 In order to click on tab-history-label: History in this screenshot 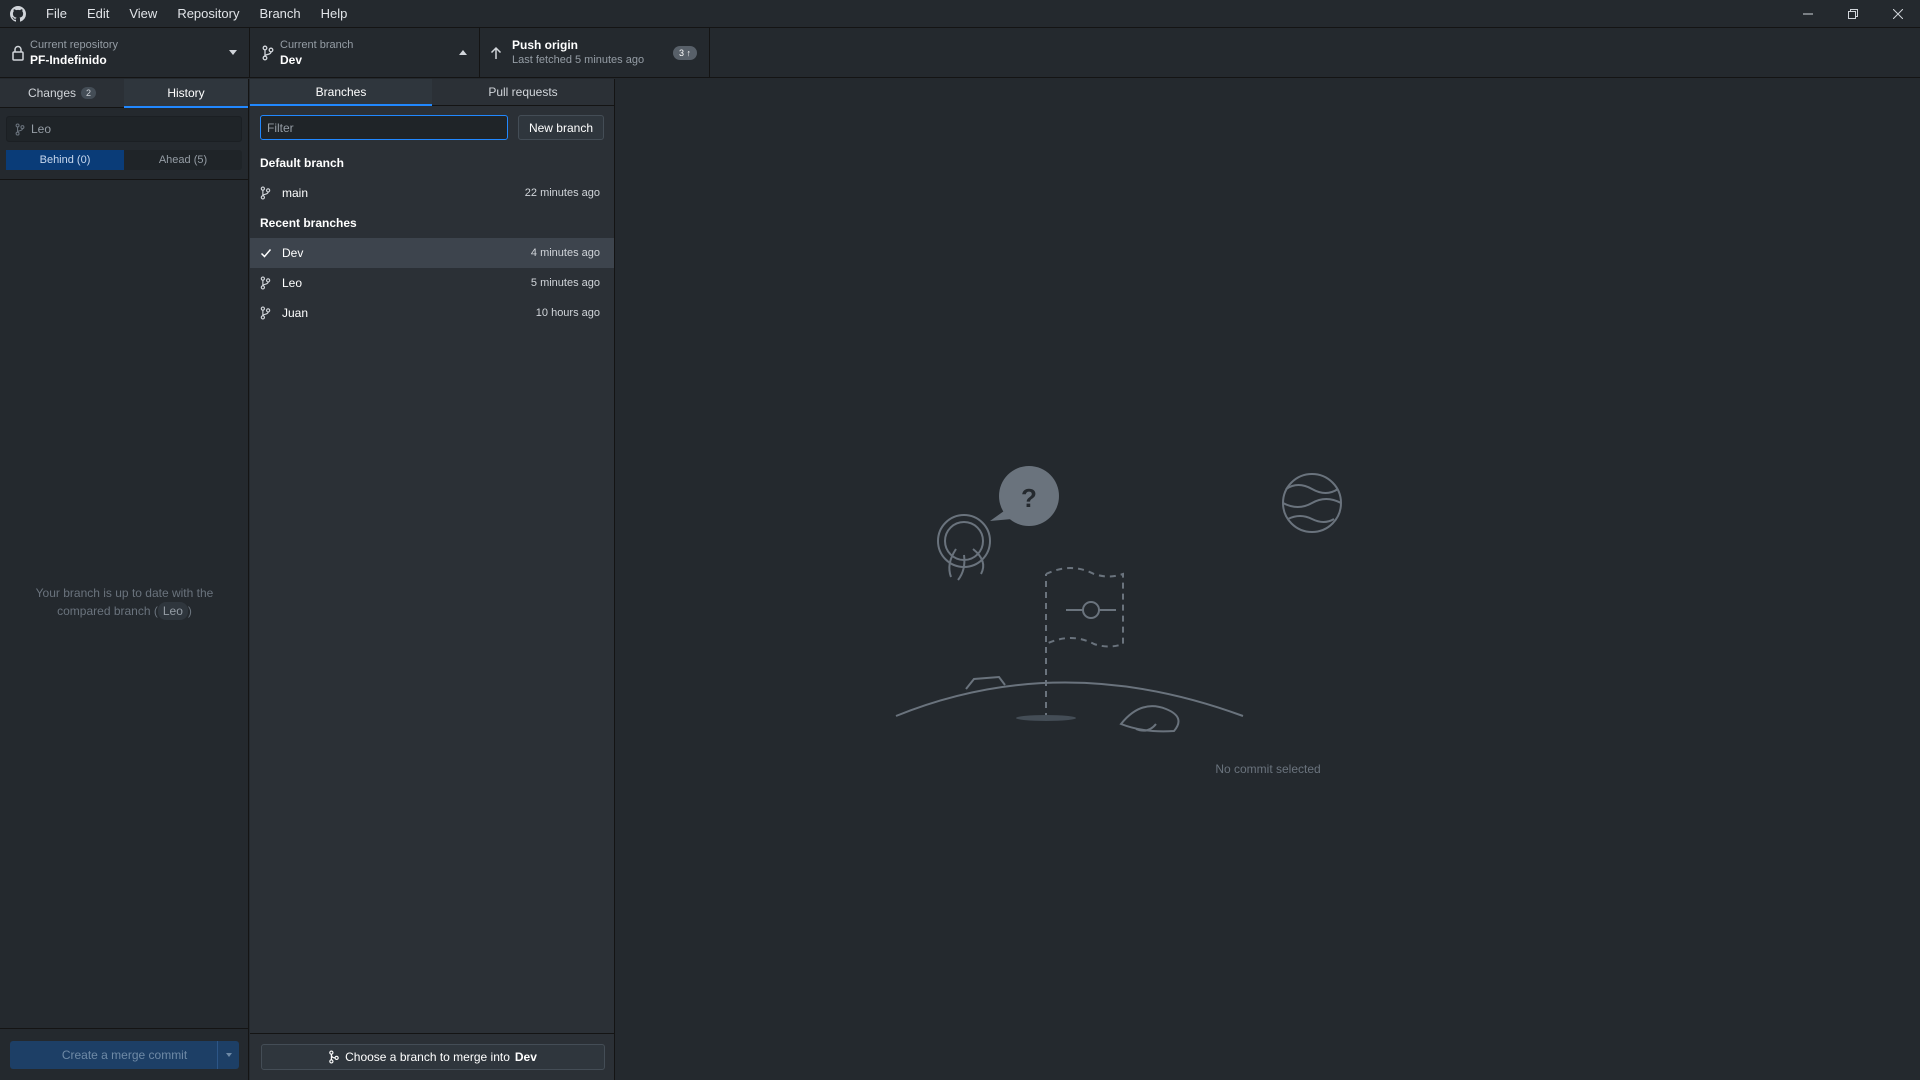, I will do `click(186, 93)`.